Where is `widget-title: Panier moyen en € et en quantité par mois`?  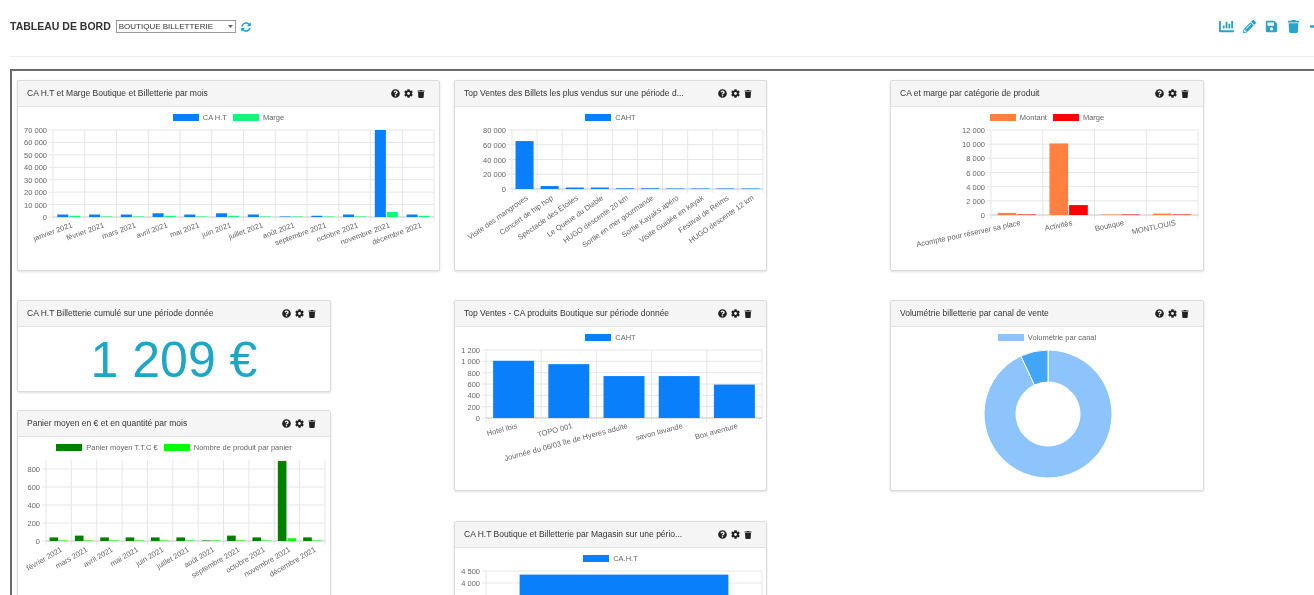
widget-title: Panier moyen en € et en quantité par mois is located at coordinates (107, 423).